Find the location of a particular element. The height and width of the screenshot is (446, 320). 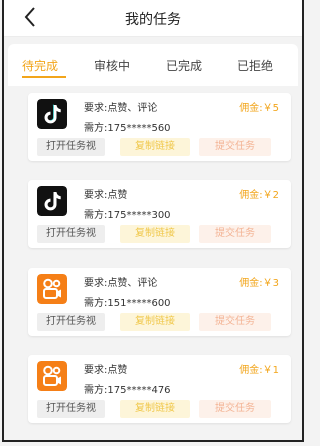

active-tab-indicator is located at coordinates (44, 77).